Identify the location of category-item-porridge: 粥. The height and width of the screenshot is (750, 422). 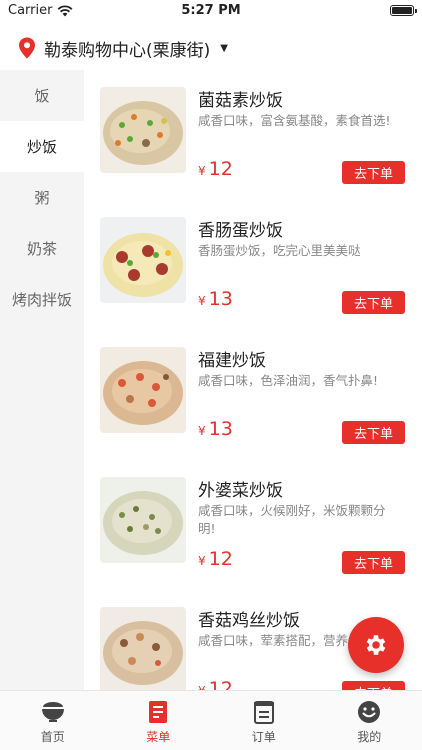
(42, 197).